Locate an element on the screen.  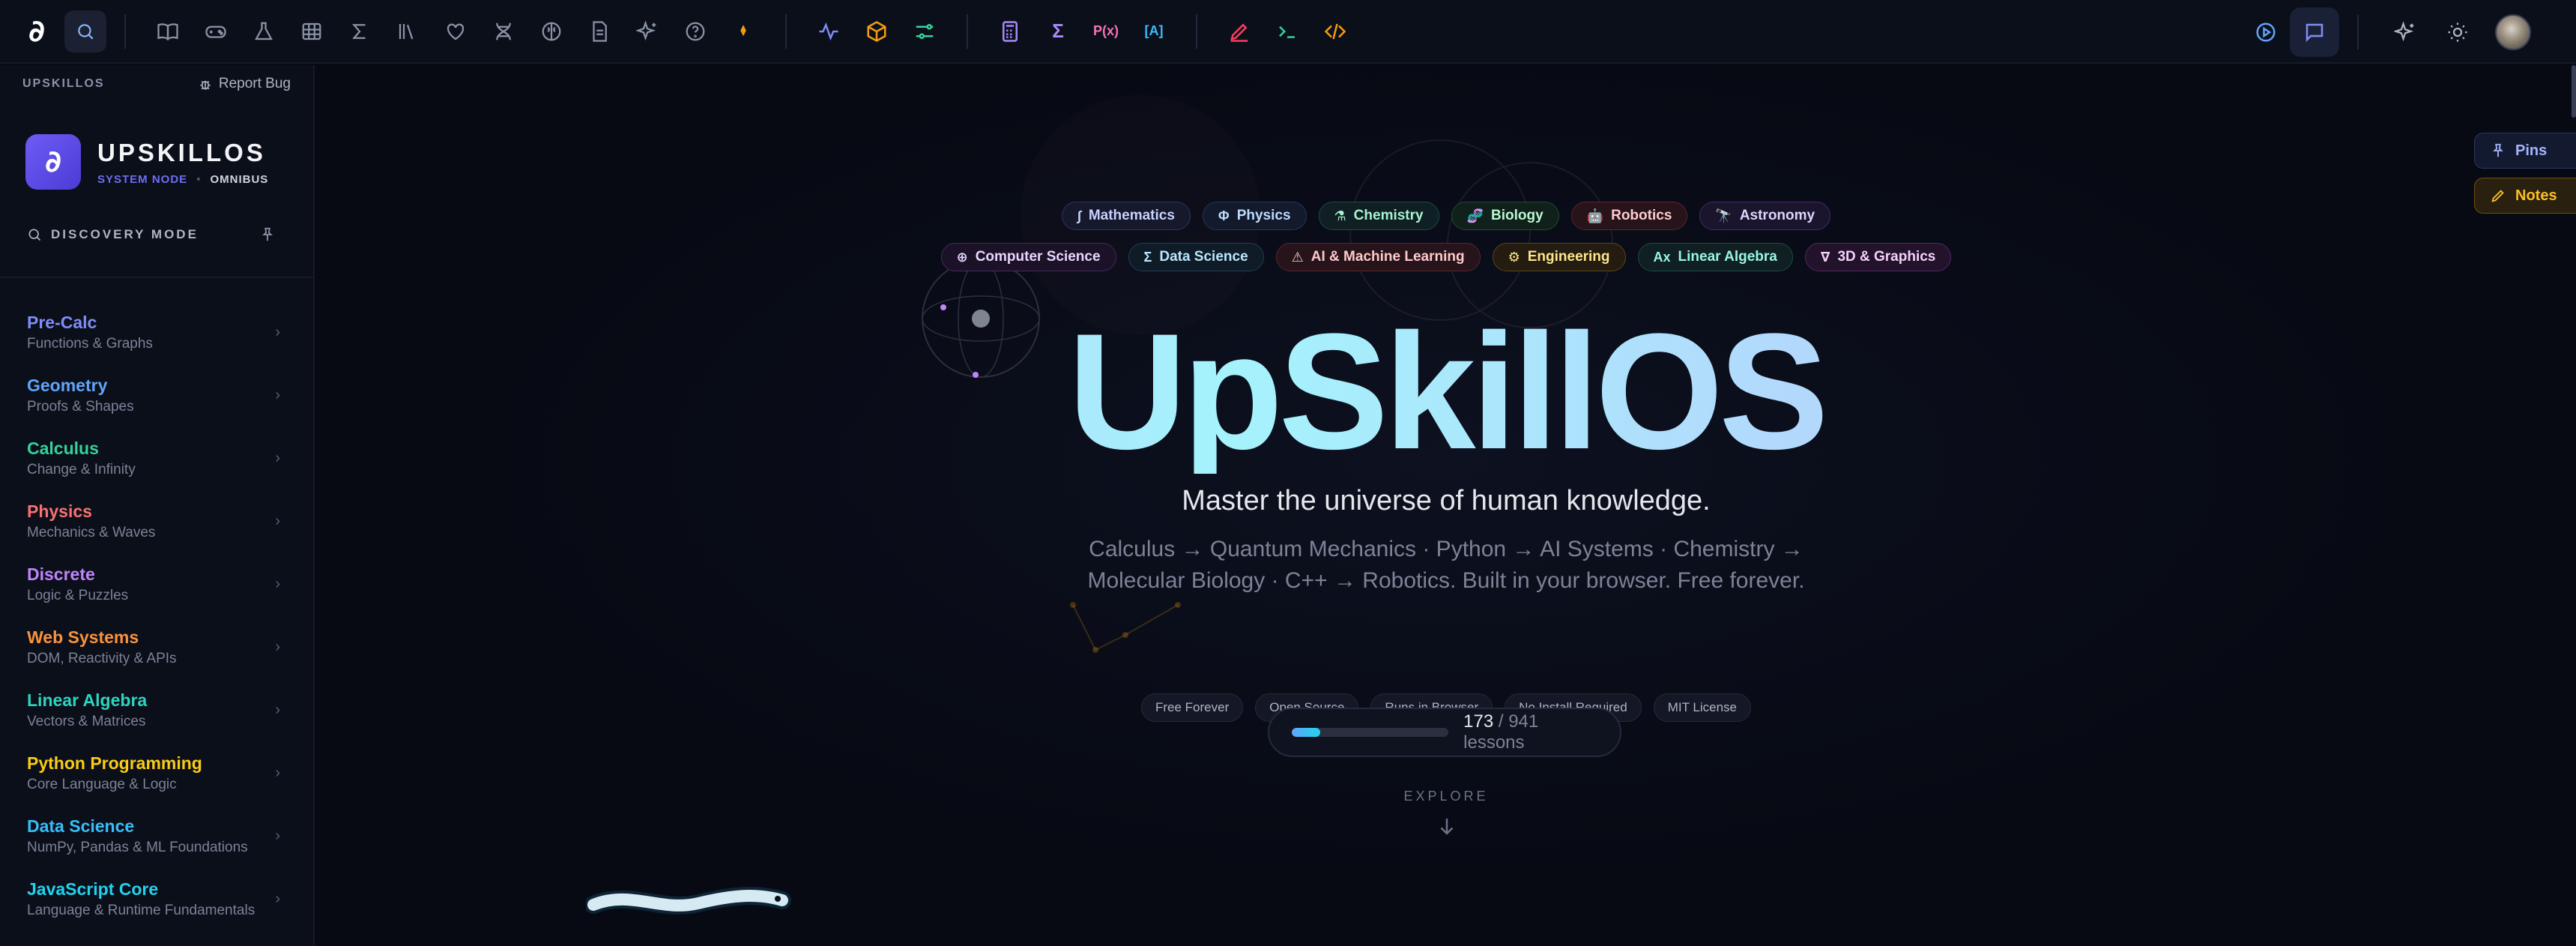
sidebar-item: Physics Mechanics & Waves › is located at coordinates (156, 520).